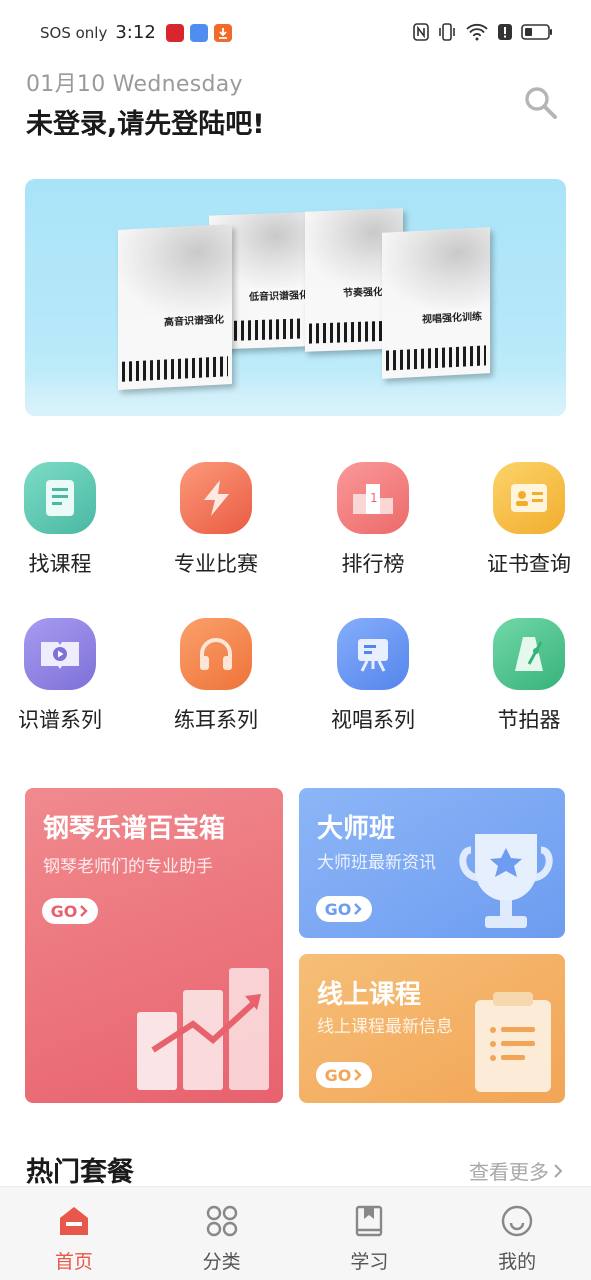  Describe the element at coordinates (198, 32) in the screenshot. I see `app-blue-icon` at that location.